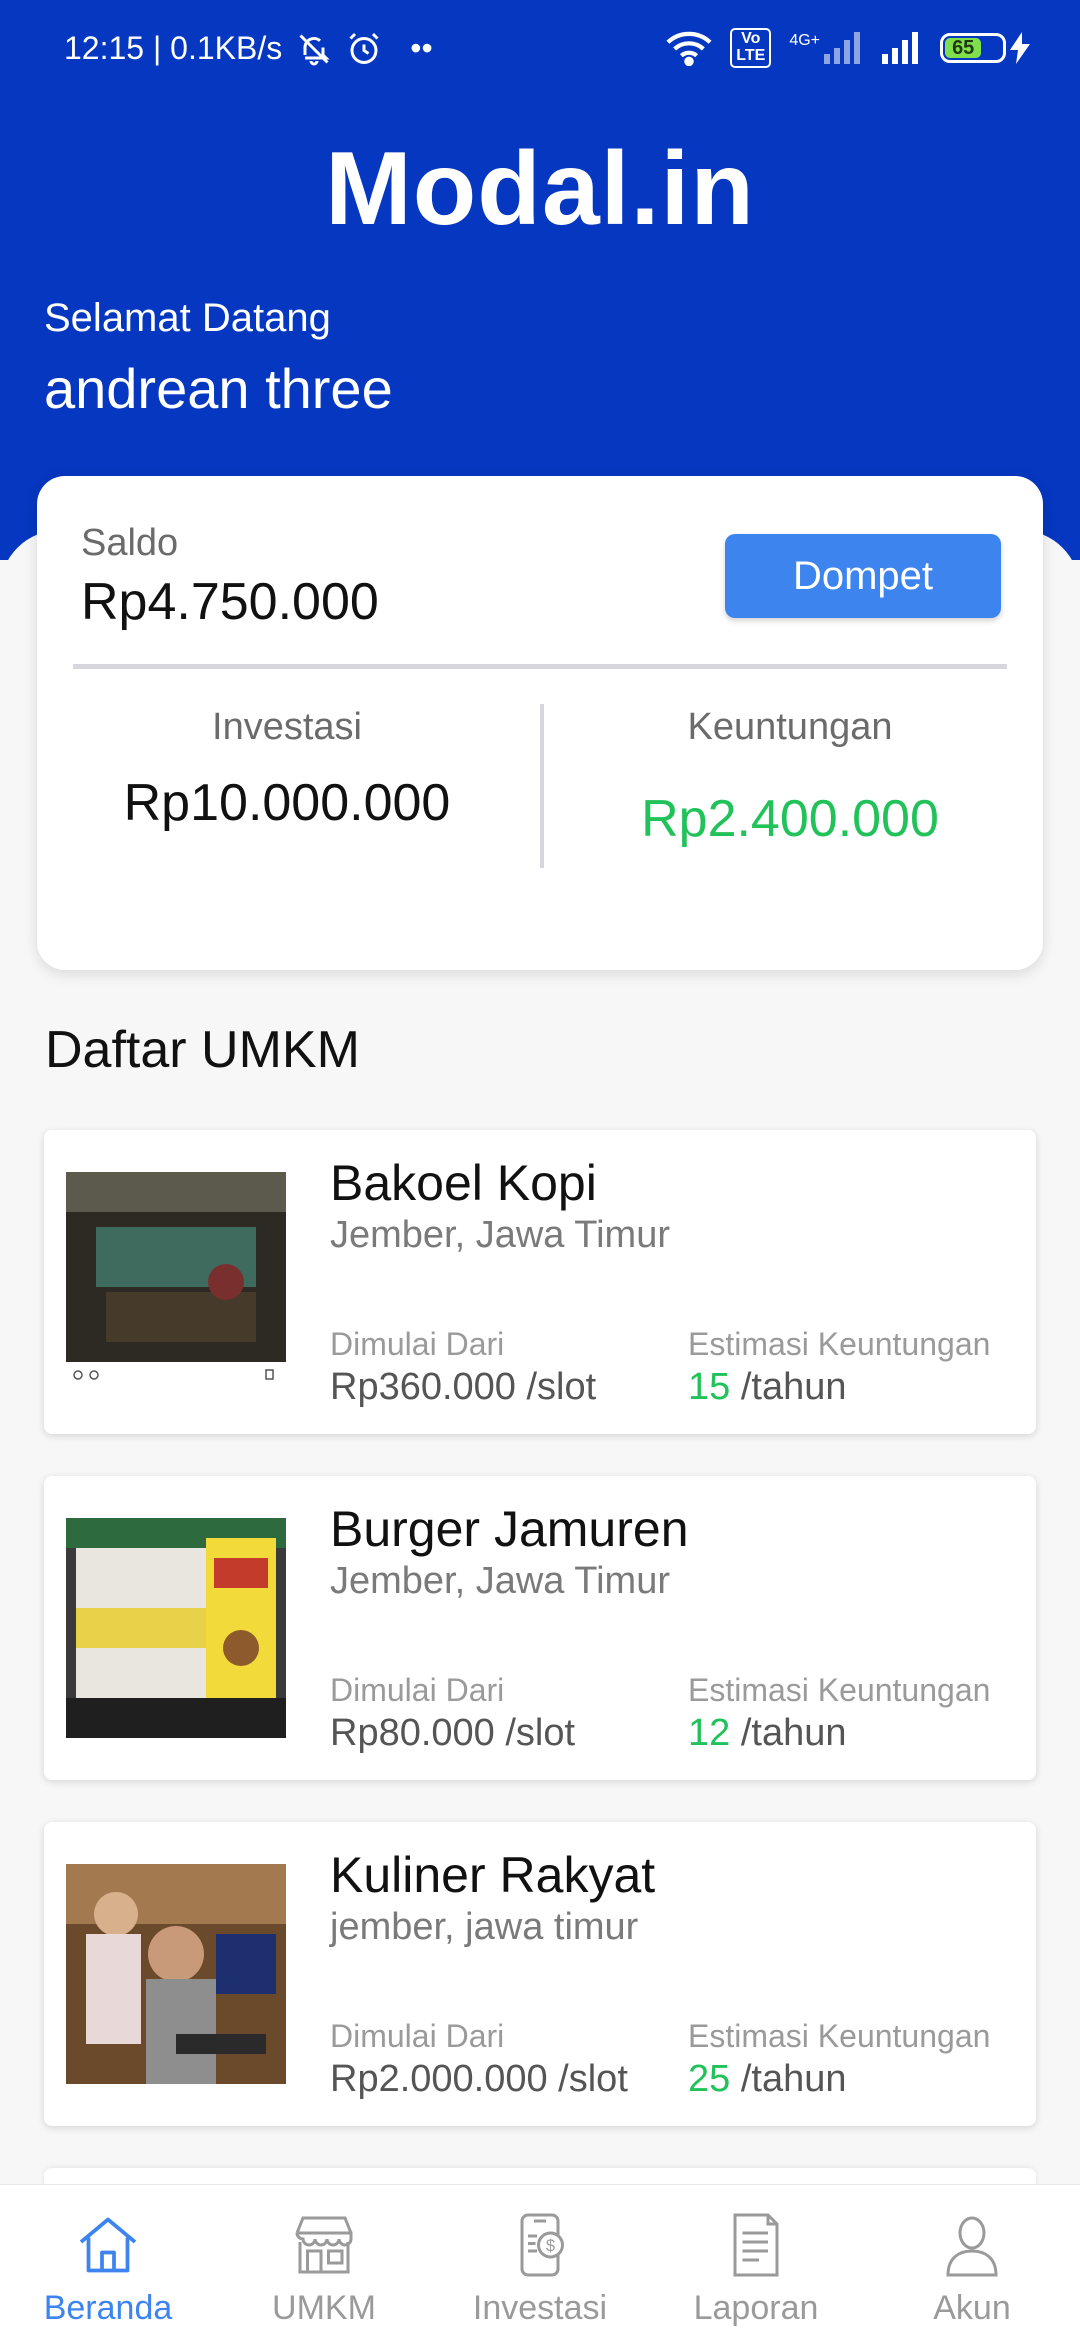 The image size is (1080, 2340). I want to click on umkm-start-price: Rp360.000 /slot, so click(463, 1387).